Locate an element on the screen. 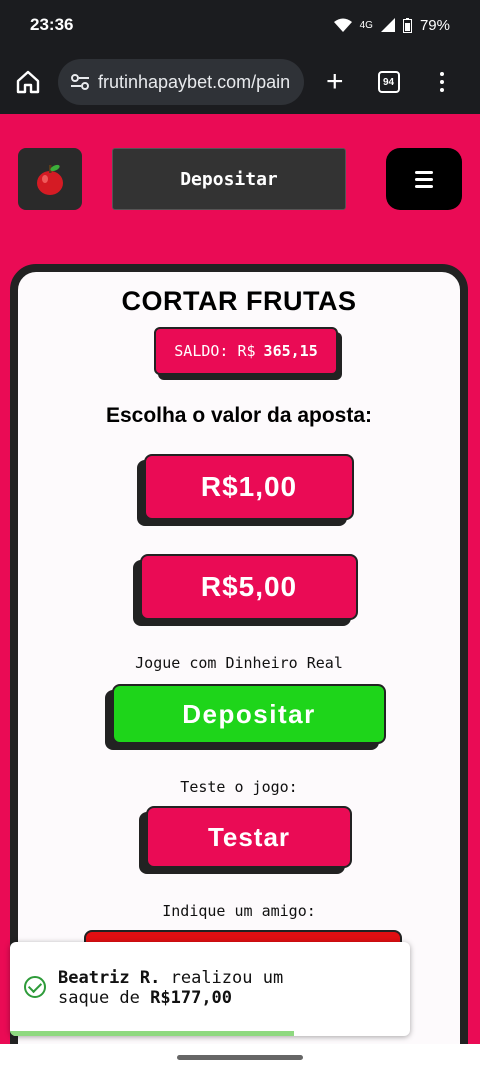  network-label: 4G is located at coordinates (366, 25).